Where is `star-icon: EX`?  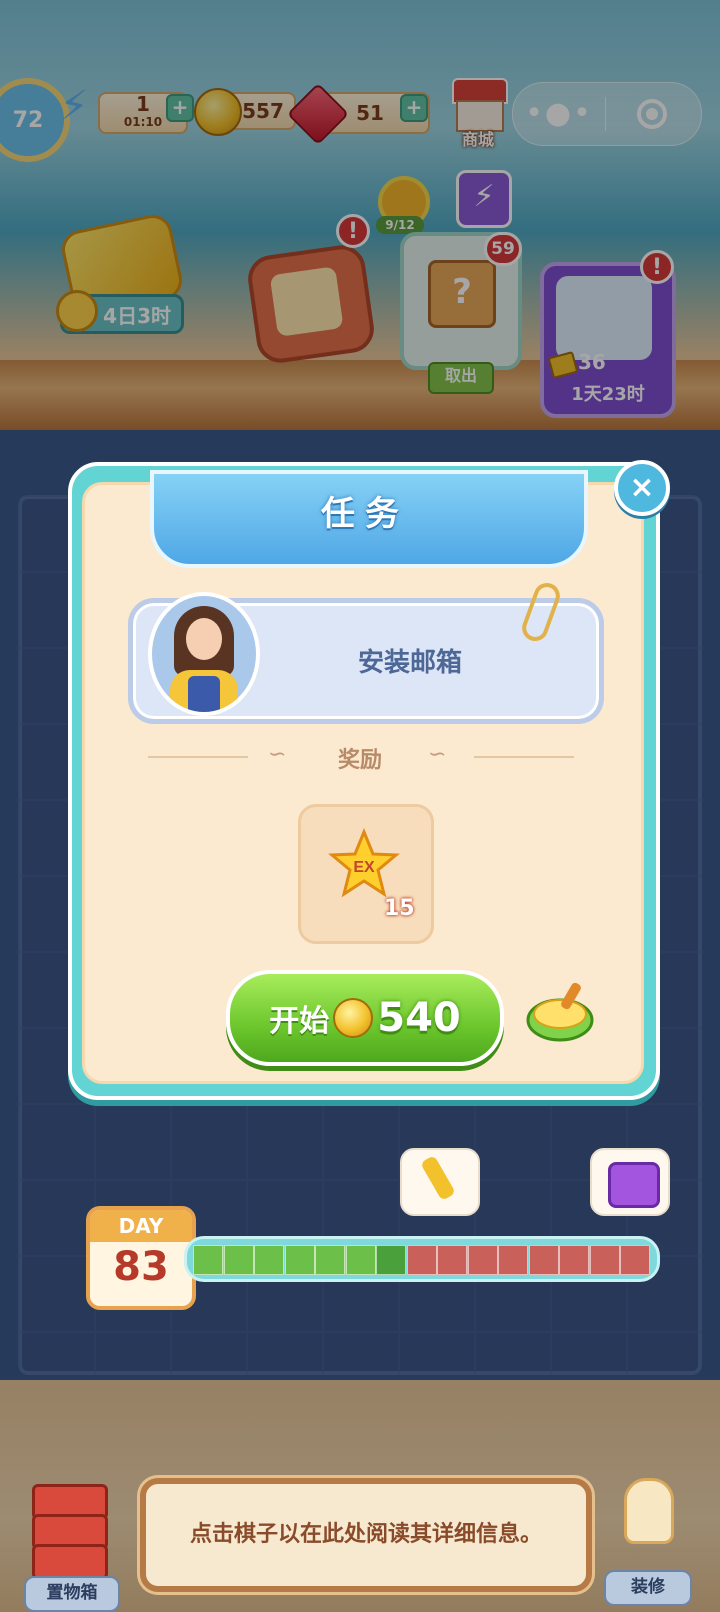 star-icon: EX is located at coordinates (364, 863).